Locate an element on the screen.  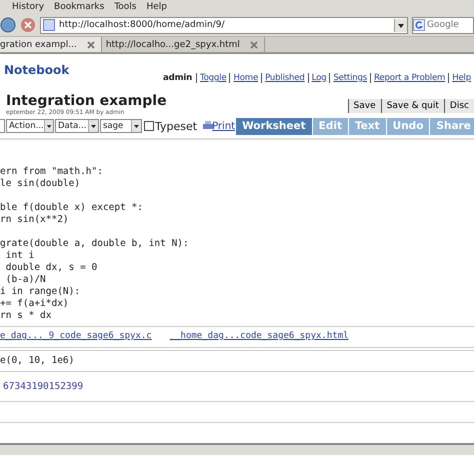
print-link: Print is located at coordinates (224, 126).